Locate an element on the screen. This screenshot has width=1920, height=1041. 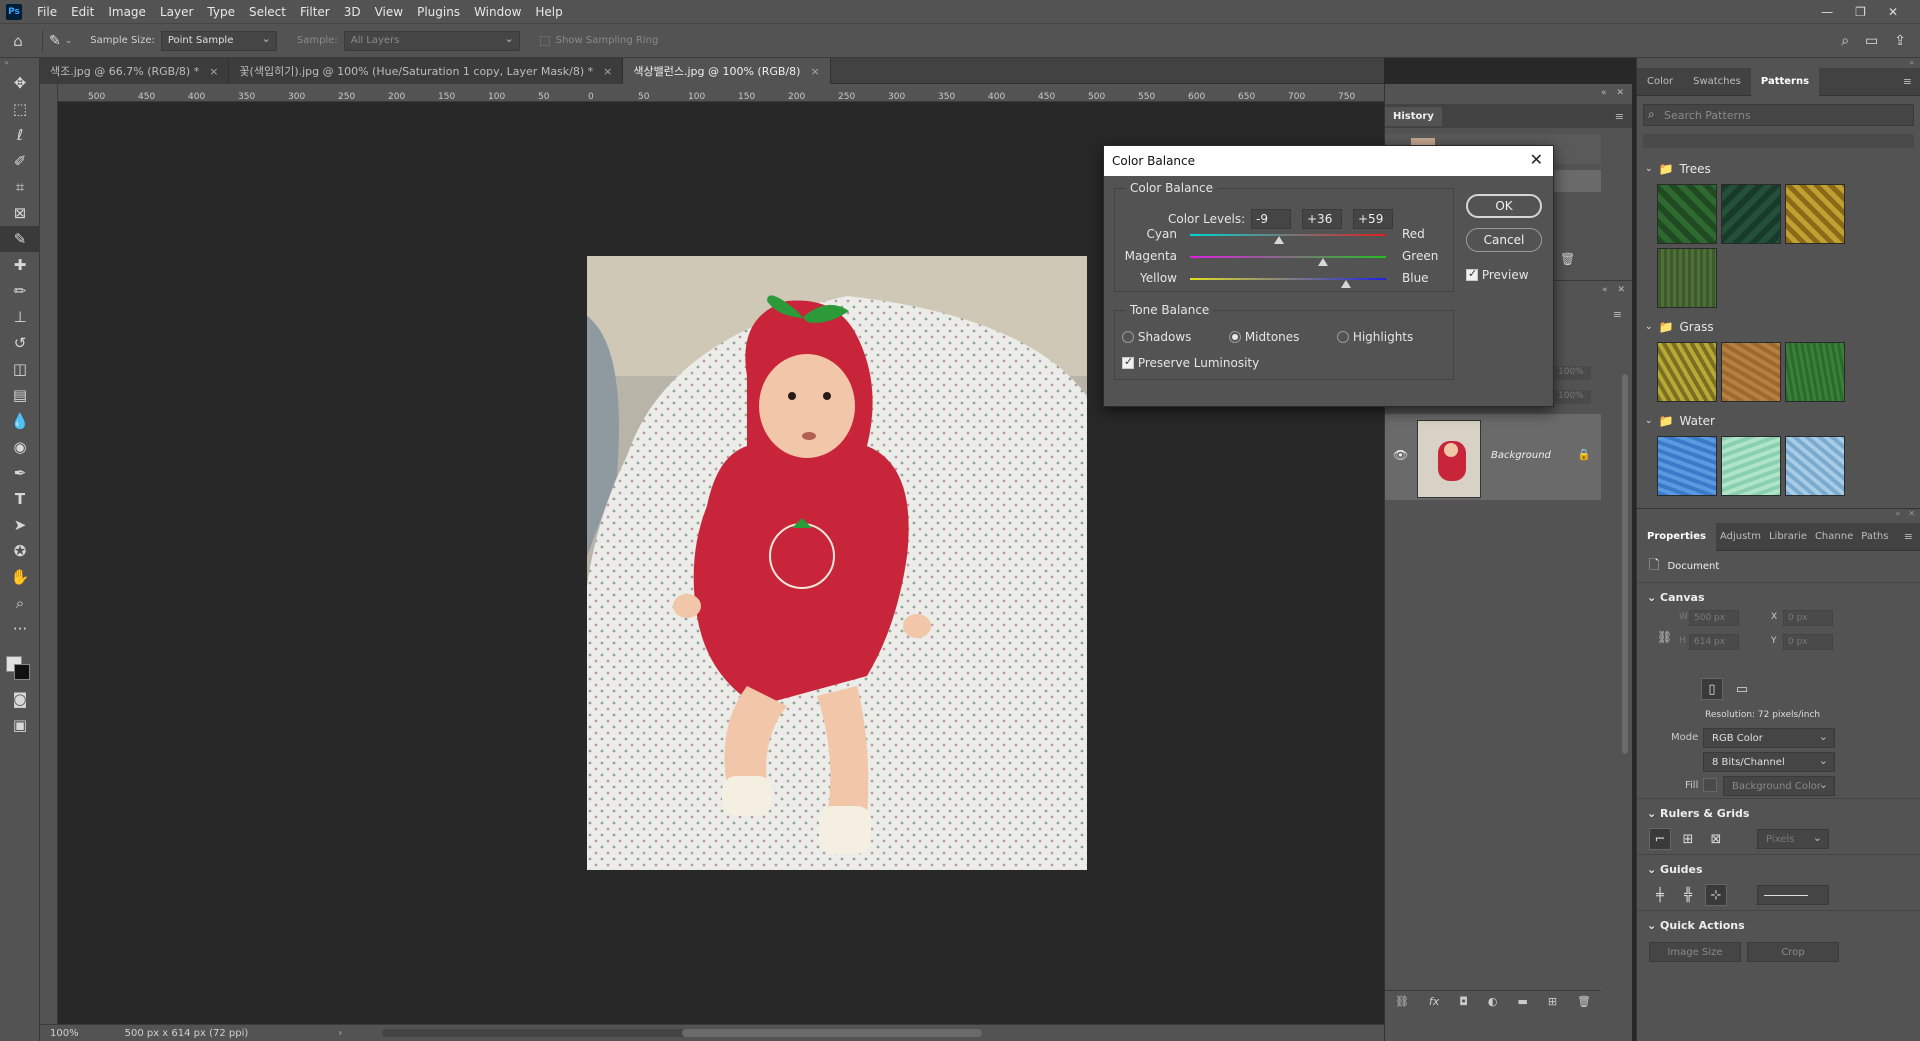
zoom-level: 100% is located at coordinates (64, 1033).